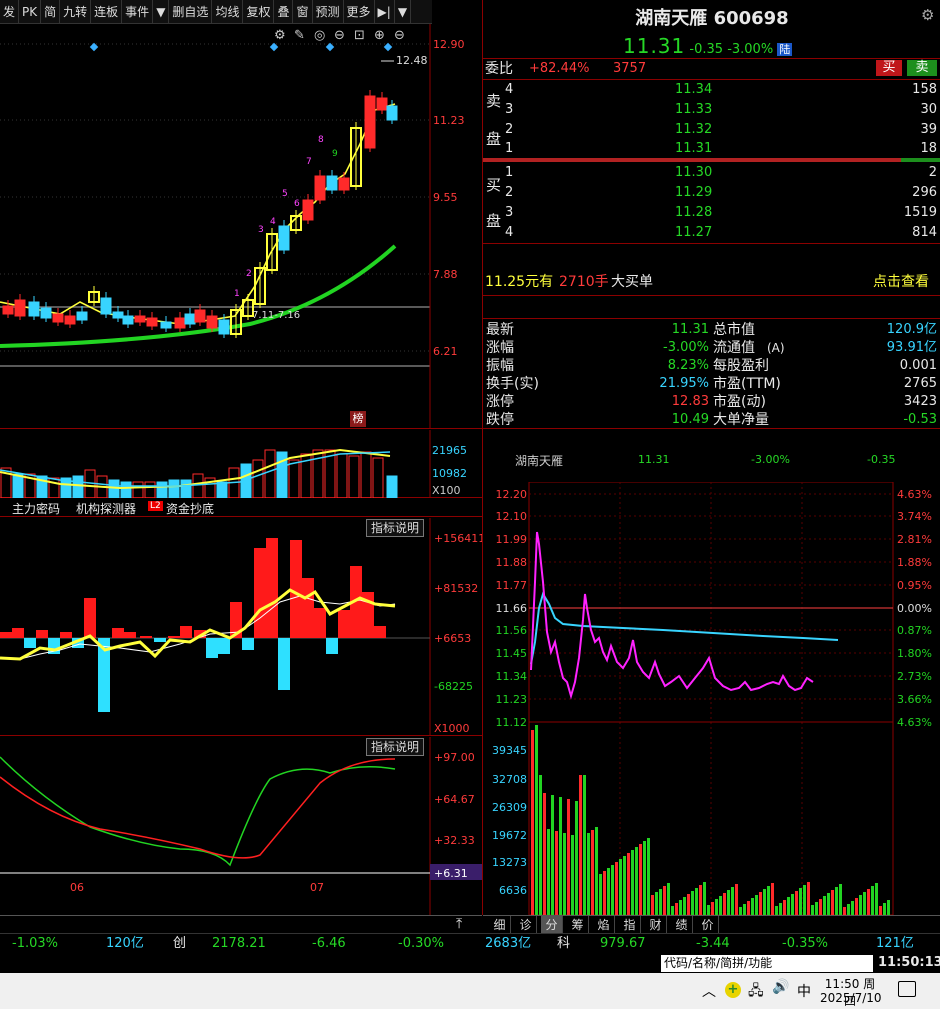 The height and width of the screenshot is (1009, 940). I want to click on toolbar-item-0: 发, so click(10, 12).